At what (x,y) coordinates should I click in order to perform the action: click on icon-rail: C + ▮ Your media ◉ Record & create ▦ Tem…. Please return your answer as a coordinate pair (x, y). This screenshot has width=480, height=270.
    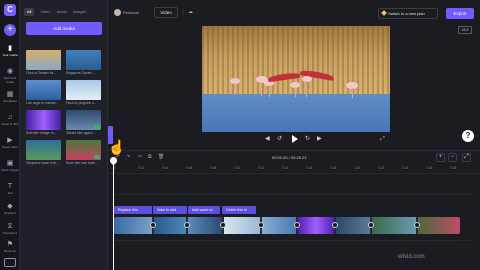
    Looking at the image, I should click on (10, 135).